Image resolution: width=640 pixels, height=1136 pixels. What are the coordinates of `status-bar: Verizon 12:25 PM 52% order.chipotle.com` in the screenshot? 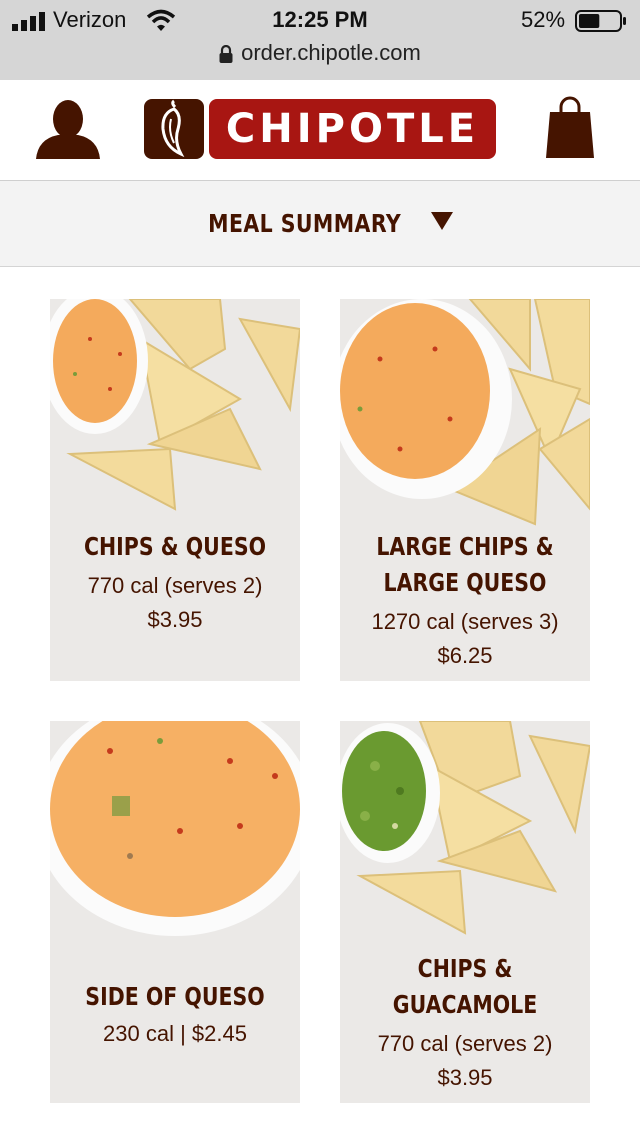 It's located at (320, 40).